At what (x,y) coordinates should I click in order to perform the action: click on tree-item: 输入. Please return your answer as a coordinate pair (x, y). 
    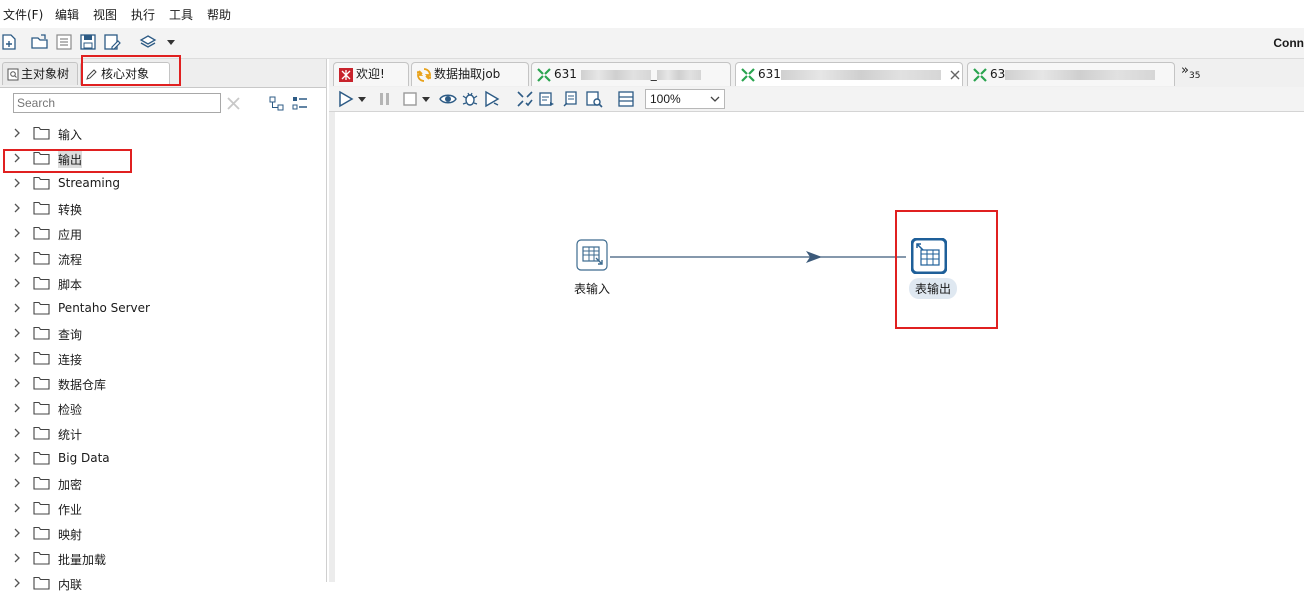
    Looking at the image, I should click on (160, 134).